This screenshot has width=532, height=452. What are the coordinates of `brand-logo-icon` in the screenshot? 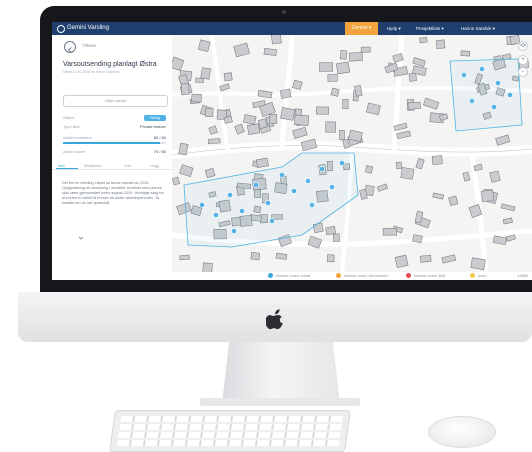 It's located at (61, 29).